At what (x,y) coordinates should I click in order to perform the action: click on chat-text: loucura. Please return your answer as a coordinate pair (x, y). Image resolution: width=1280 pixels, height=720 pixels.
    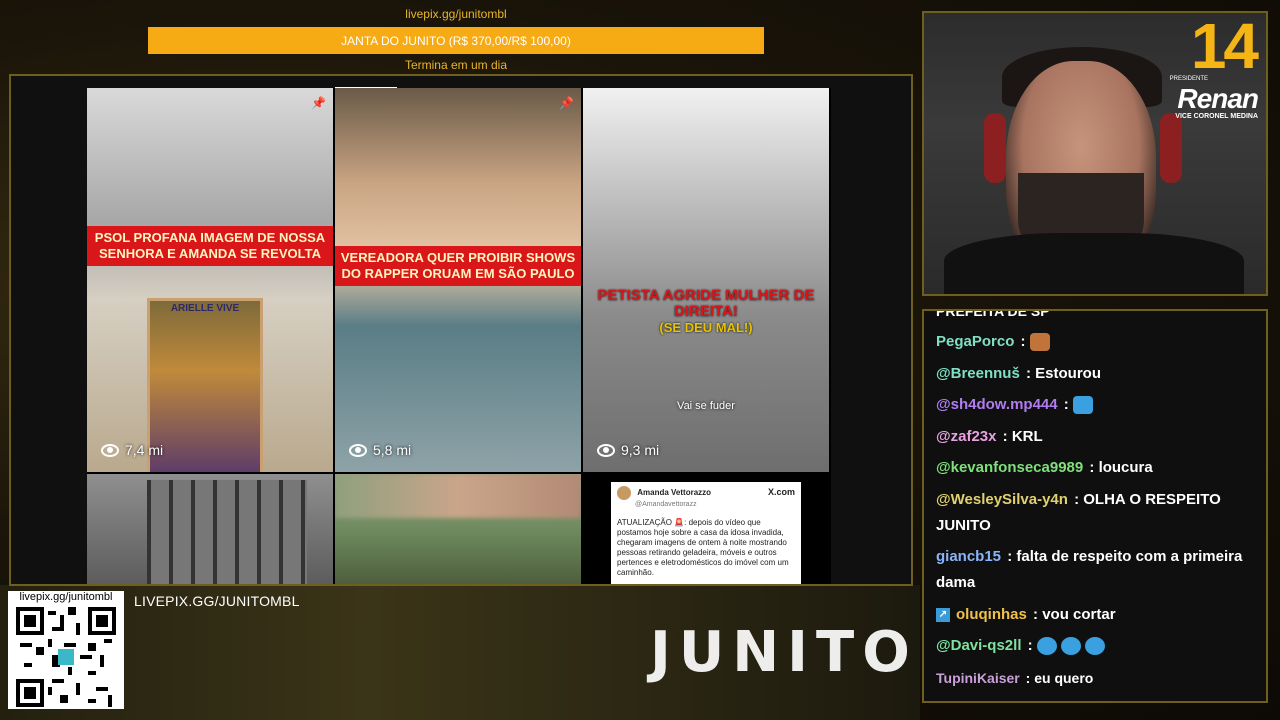
    Looking at the image, I should click on (1125, 467).